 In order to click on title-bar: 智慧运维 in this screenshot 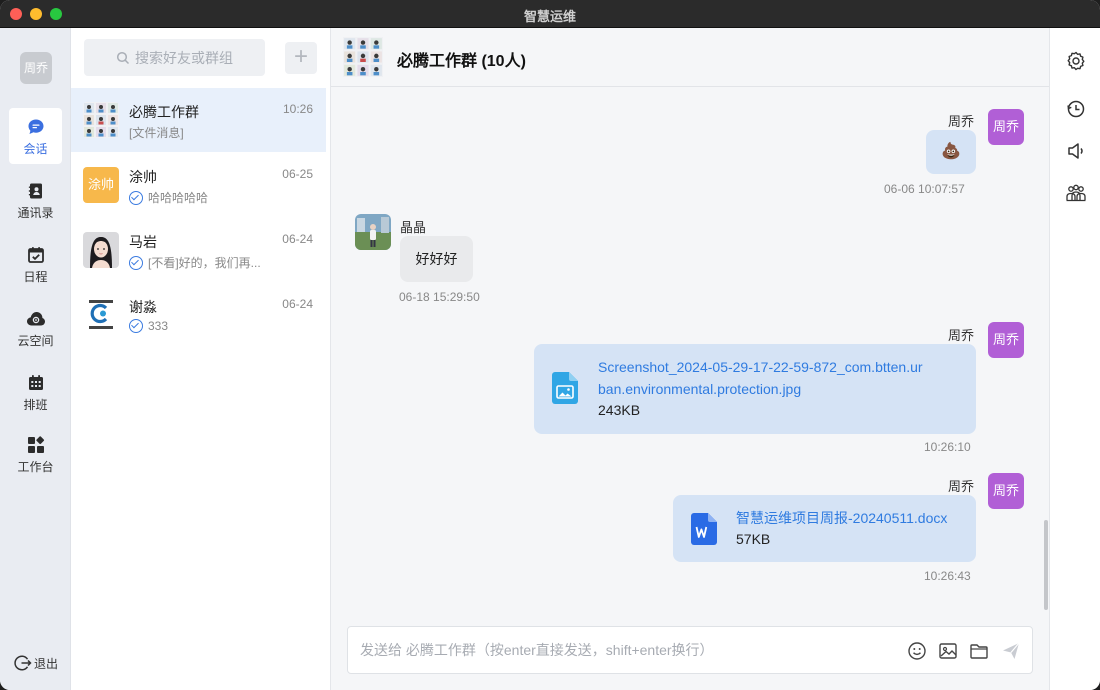, I will do `click(550, 14)`.